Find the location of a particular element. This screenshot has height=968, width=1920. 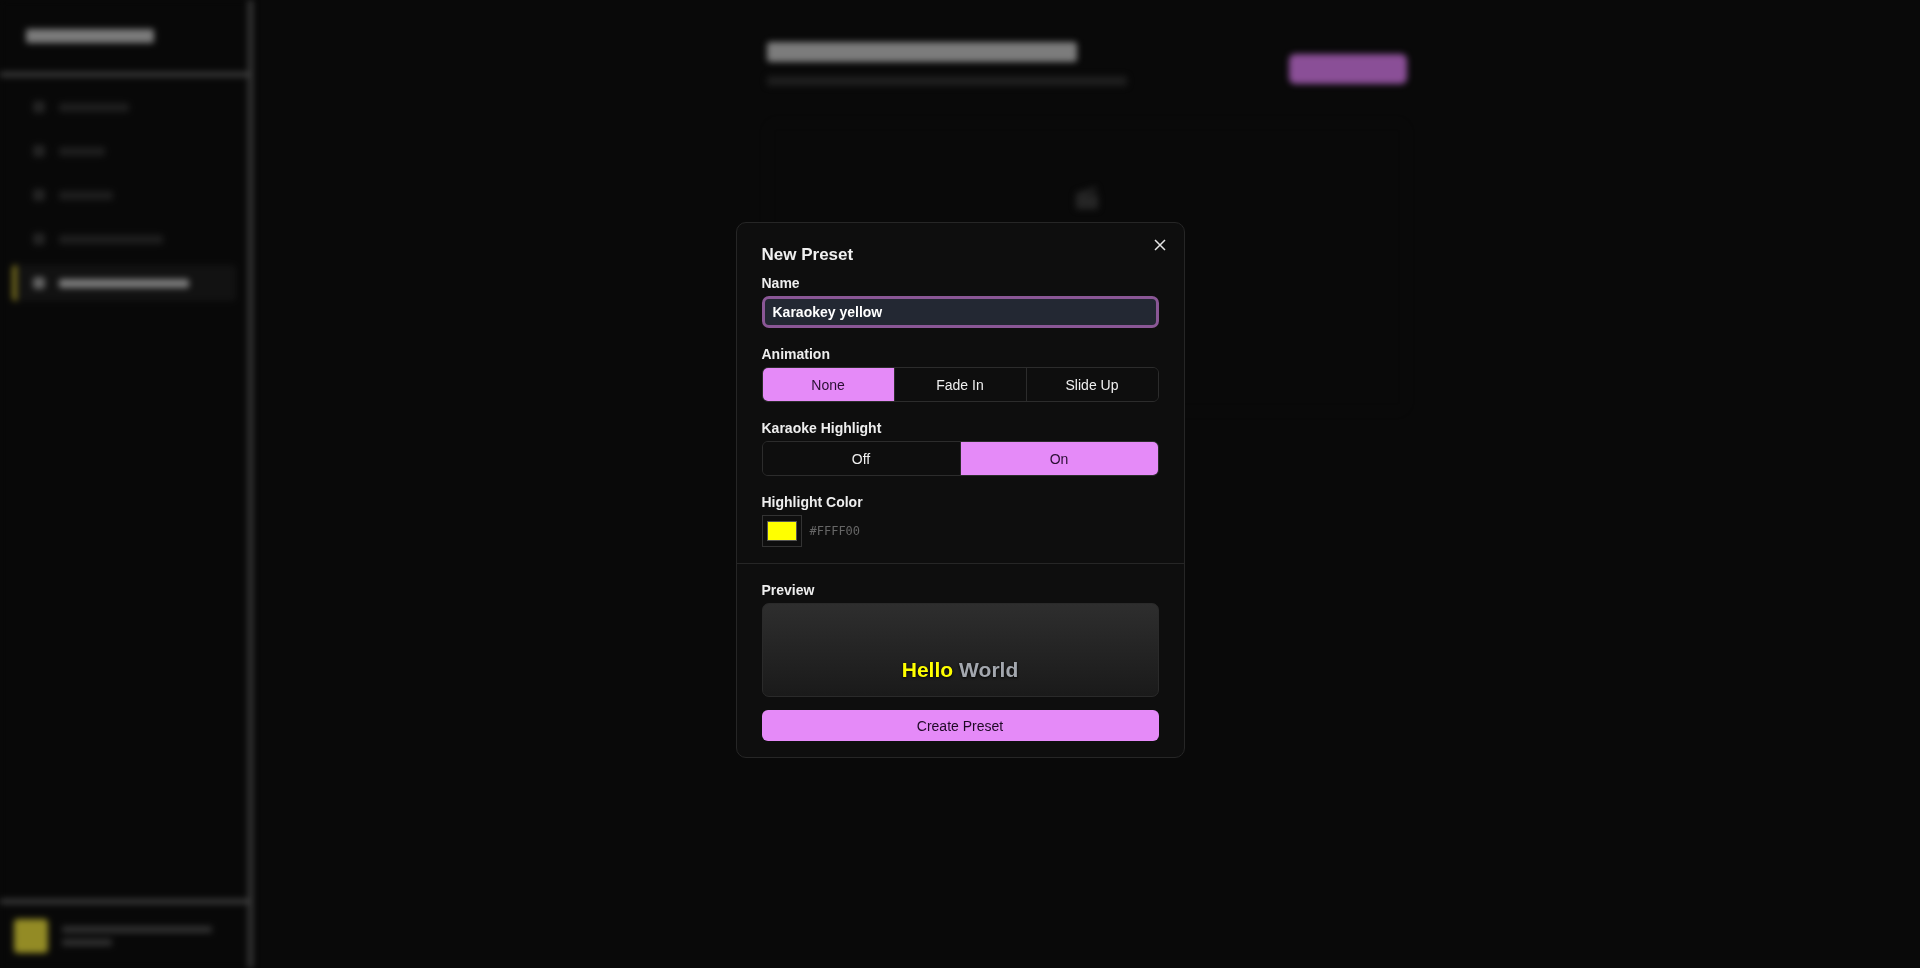

field-label: Animation is located at coordinates (796, 354).